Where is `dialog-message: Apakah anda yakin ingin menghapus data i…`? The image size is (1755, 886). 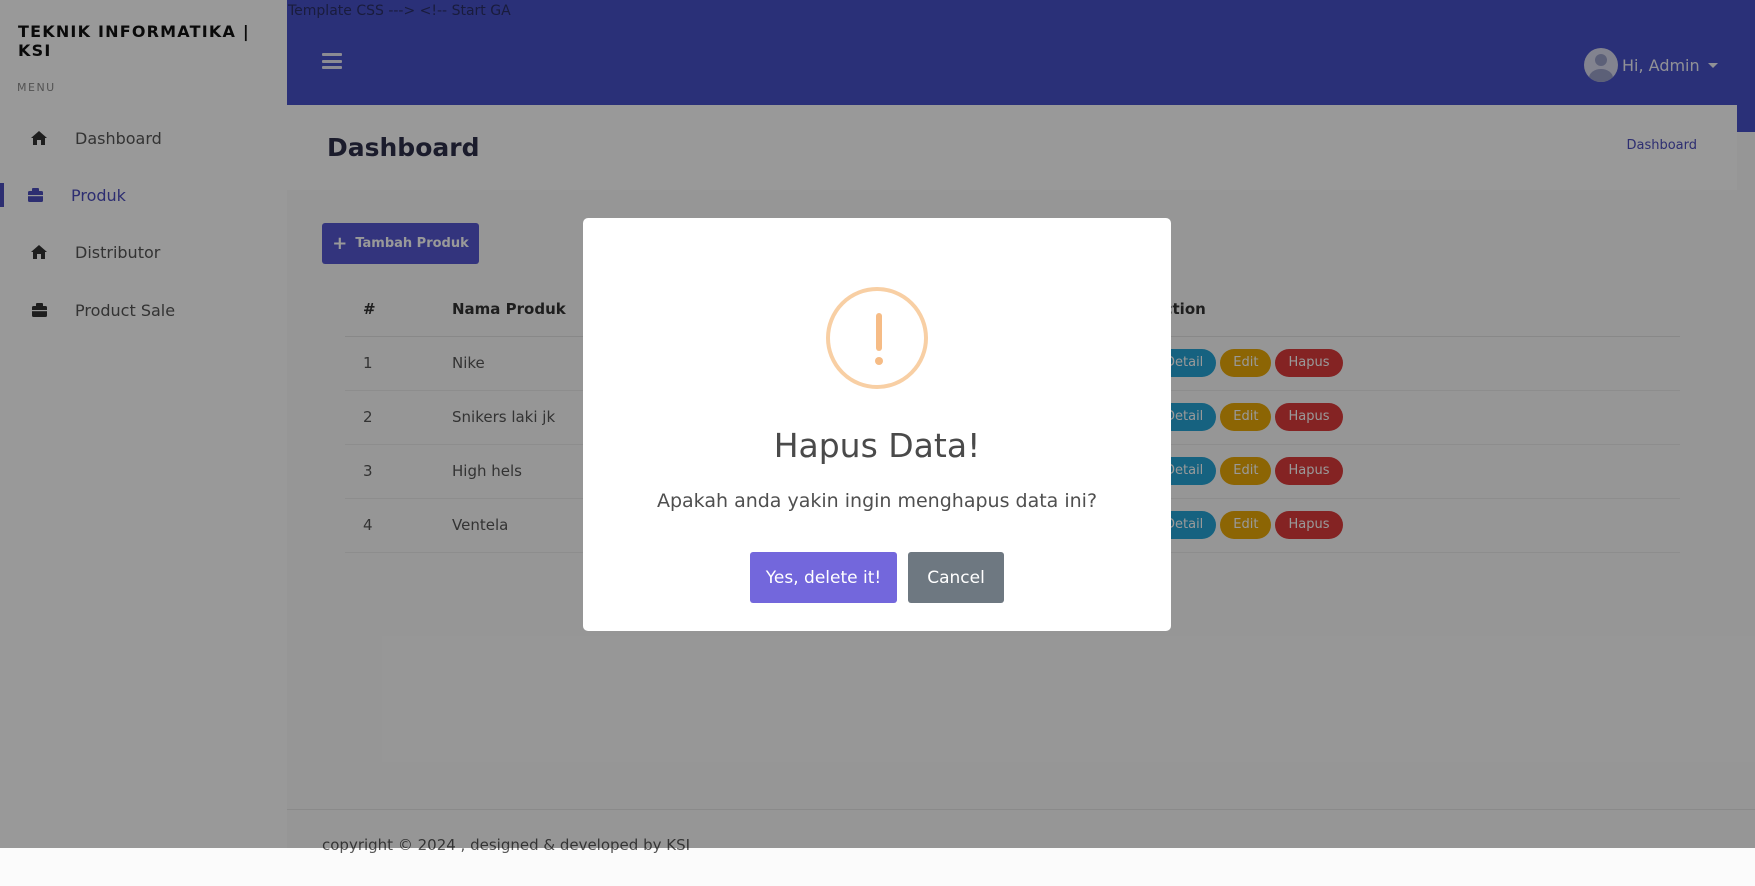 dialog-message: Apakah anda yakin ingin menghapus data i… is located at coordinates (877, 501).